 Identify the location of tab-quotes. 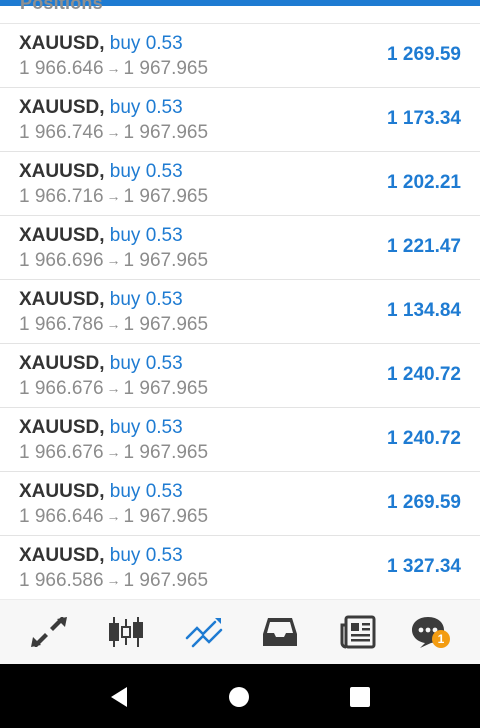
(49, 632).